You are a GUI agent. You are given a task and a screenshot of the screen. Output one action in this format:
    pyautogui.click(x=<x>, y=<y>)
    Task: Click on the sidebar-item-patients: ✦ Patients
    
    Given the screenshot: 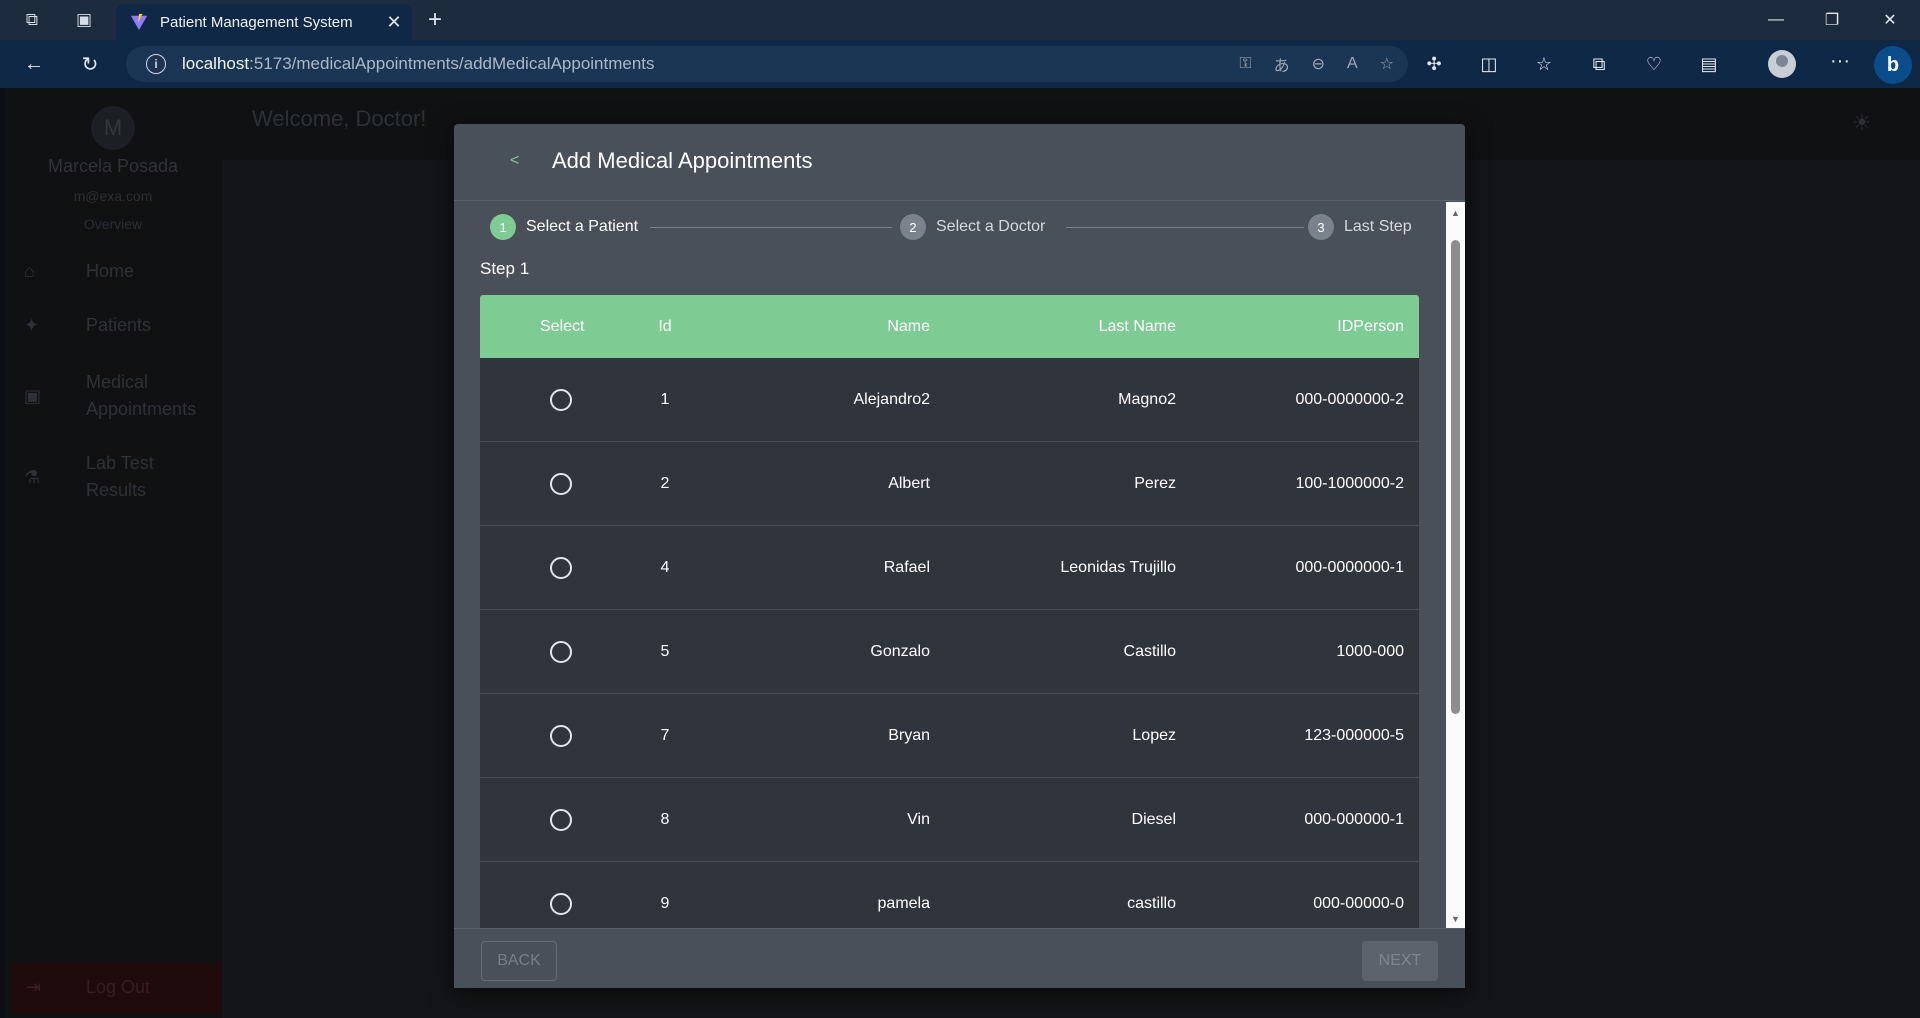 What is the action you would take?
    pyautogui.click(x=87, y=325)
    